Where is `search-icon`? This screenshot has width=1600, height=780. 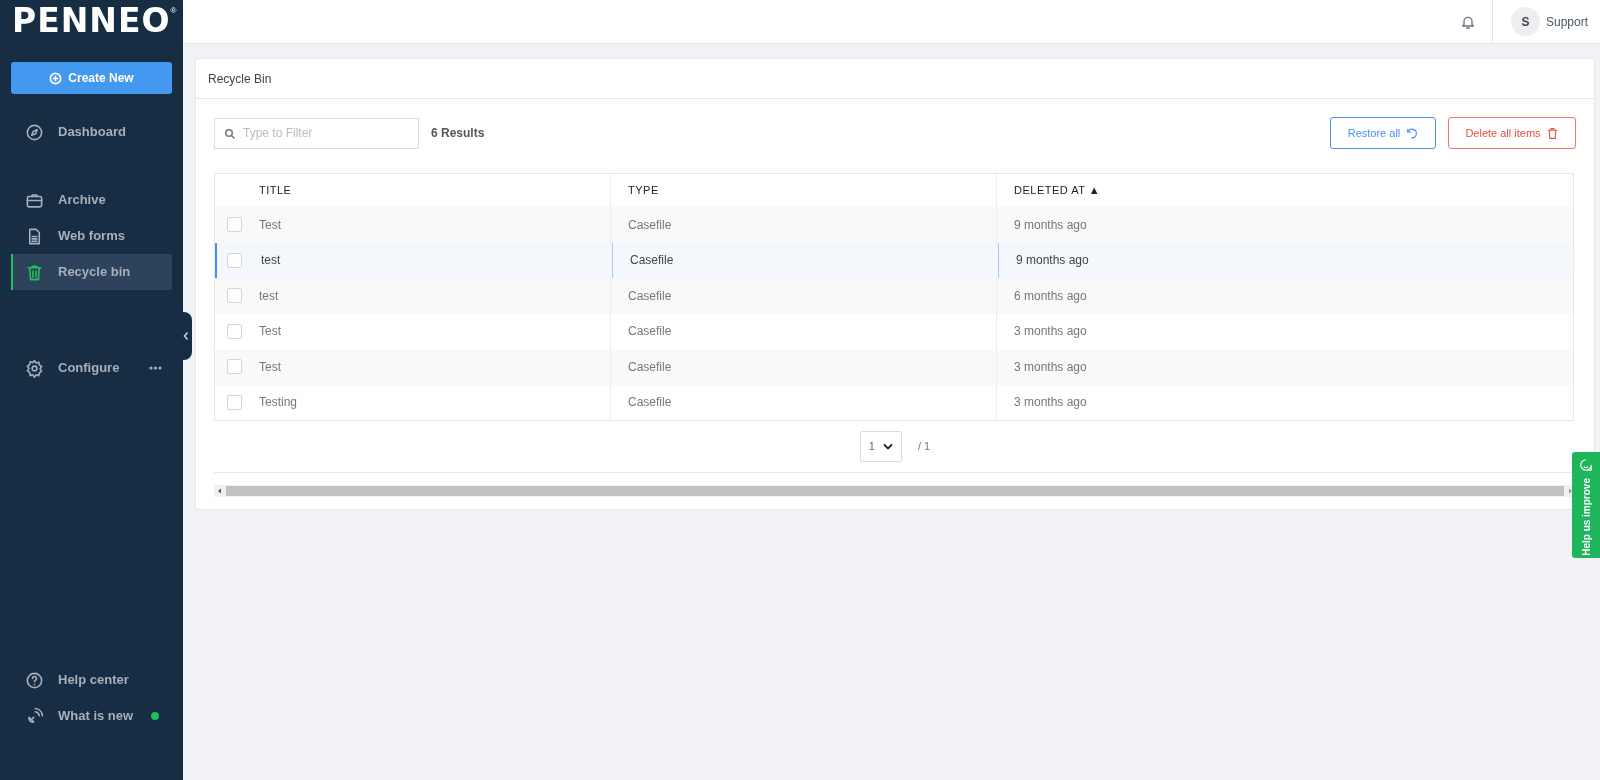 search-icon is located at coordinates (230, 133).